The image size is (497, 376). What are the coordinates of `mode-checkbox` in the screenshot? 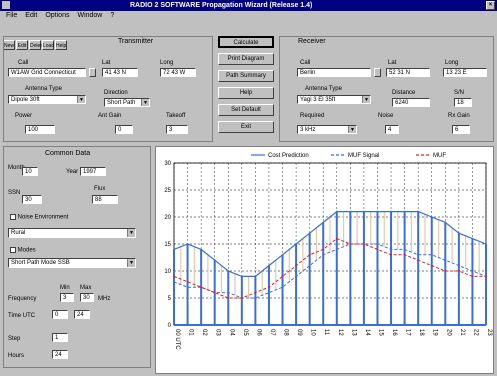 It's located at (13, 250).